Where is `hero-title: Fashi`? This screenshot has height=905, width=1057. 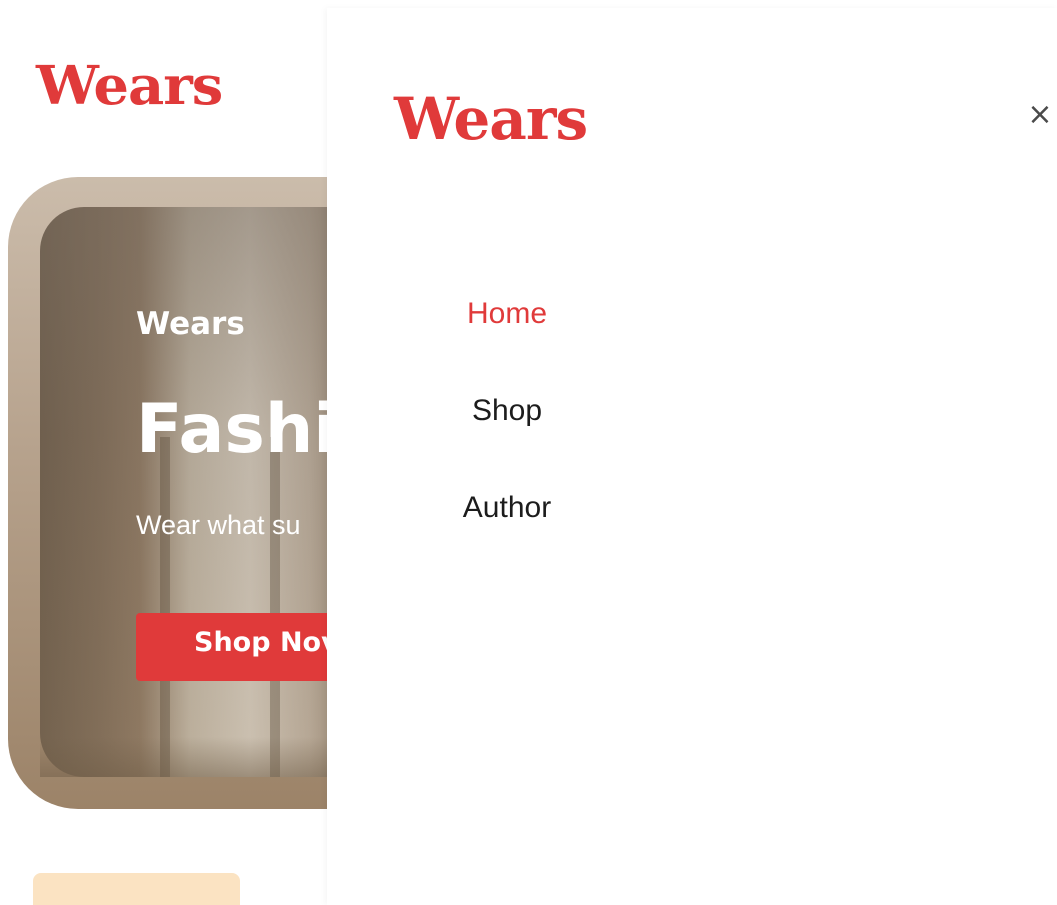 hero-title: Fashi is located at coordinates (236, 429).